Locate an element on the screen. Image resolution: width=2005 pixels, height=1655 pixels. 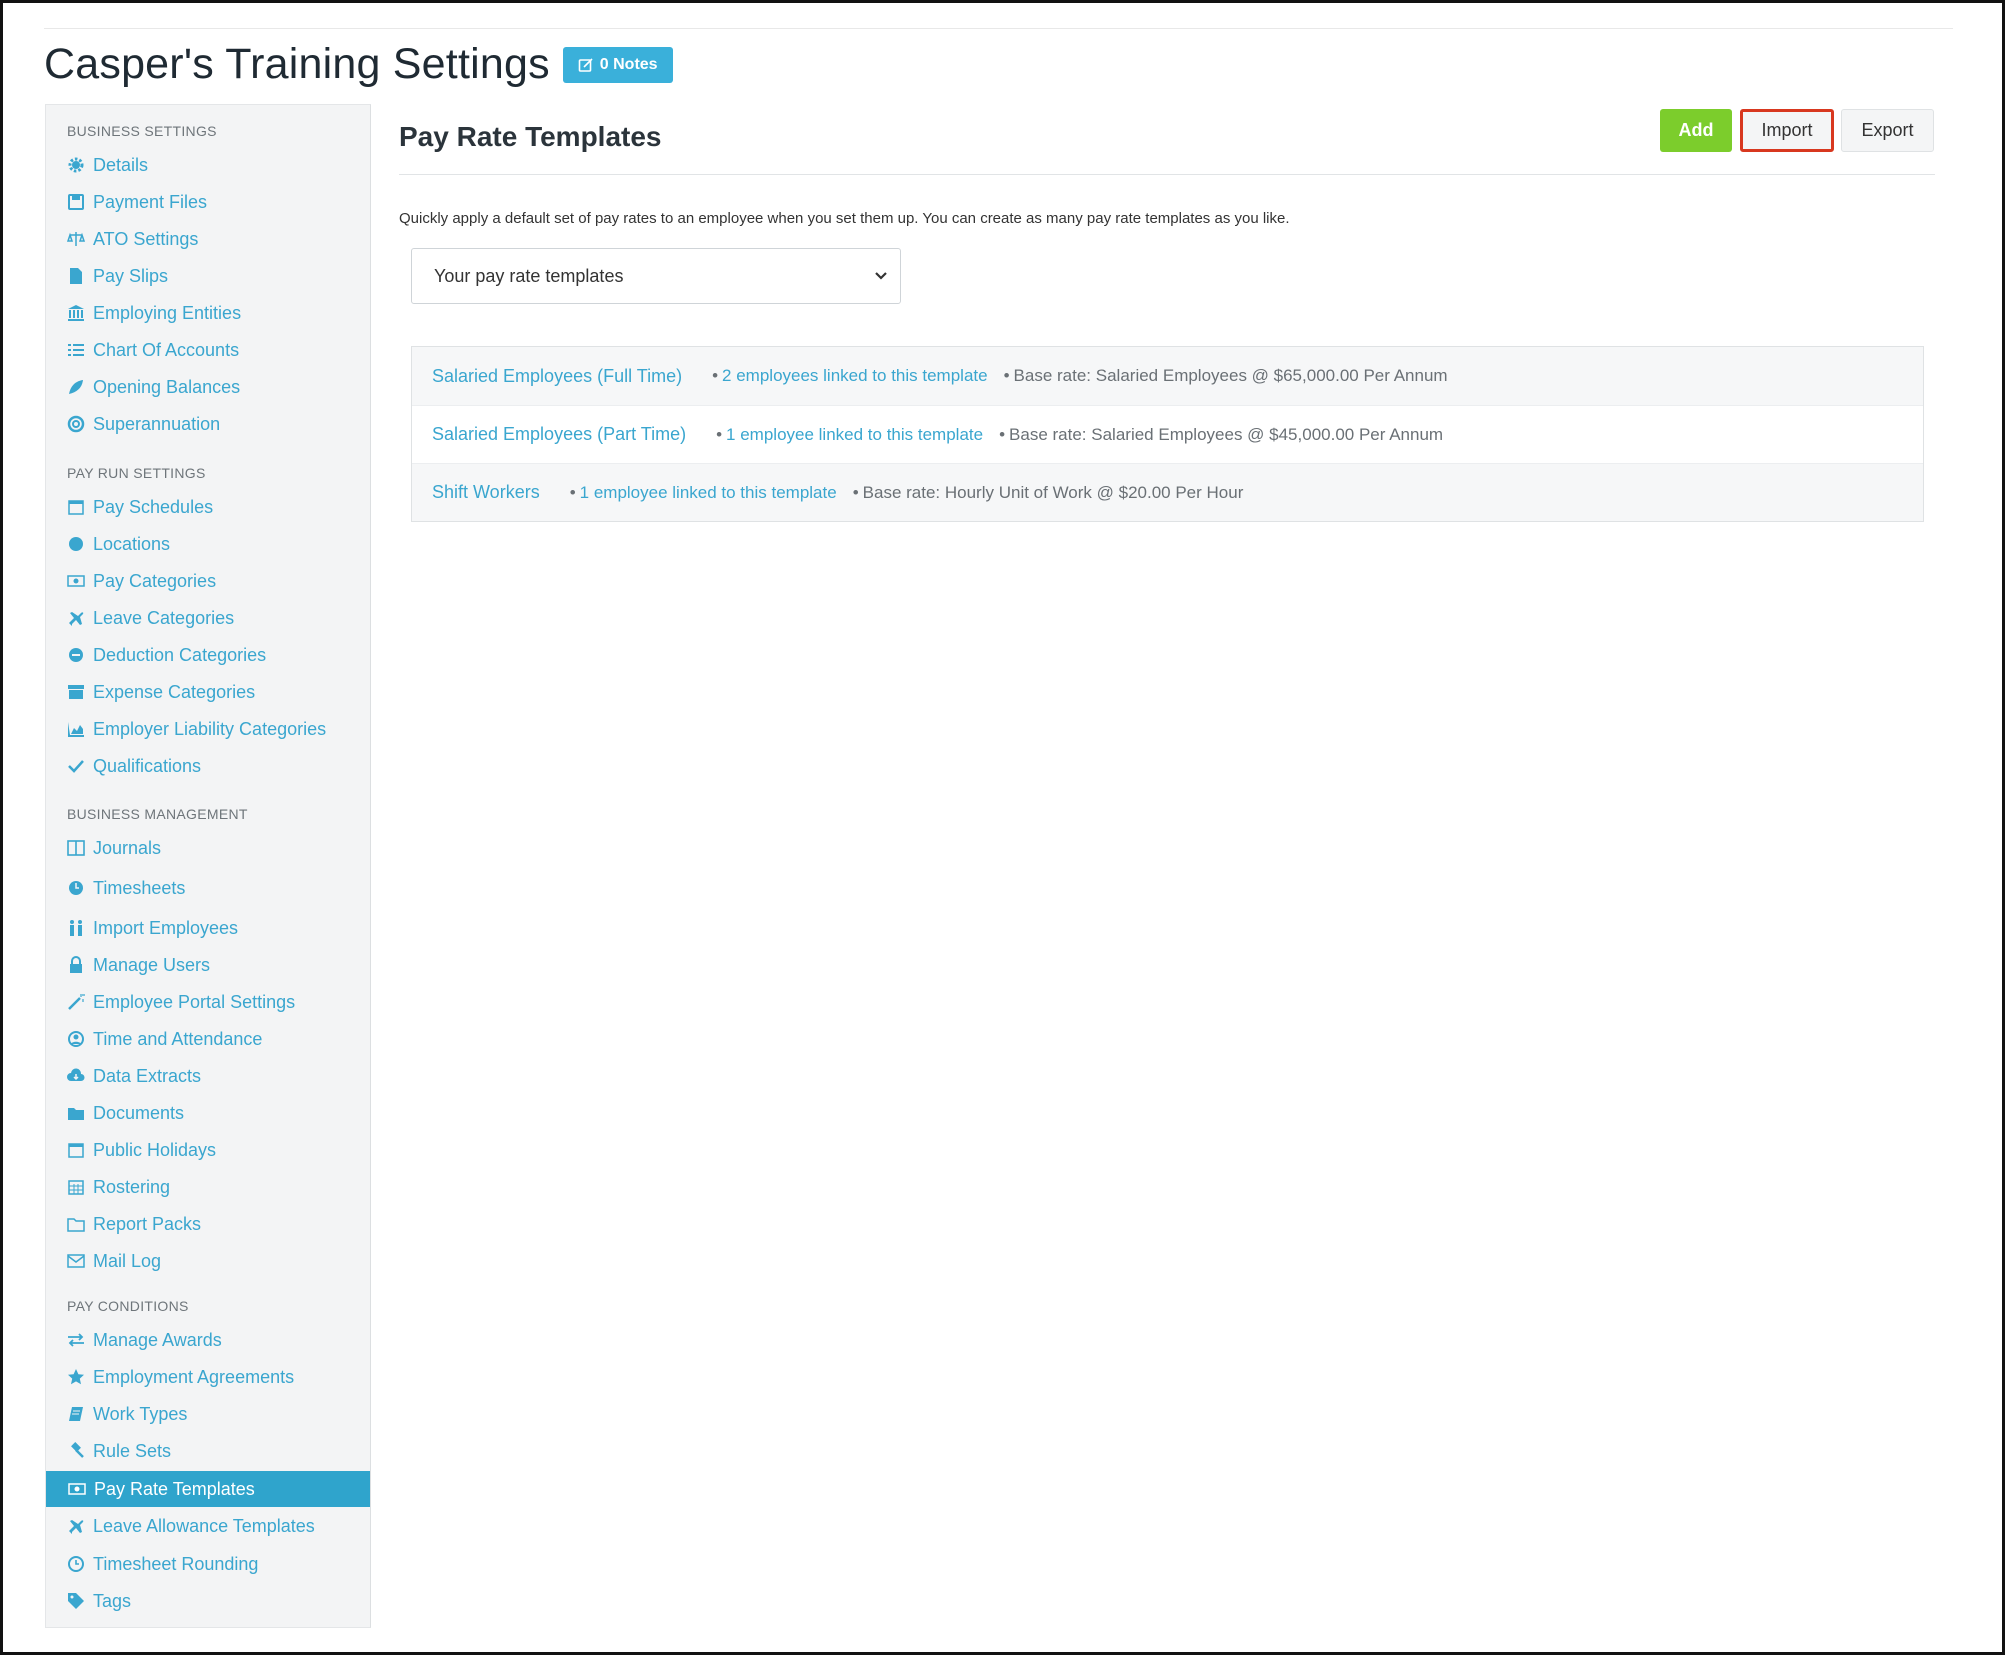
sidebar-item-public-holidays: Public Holidays is located at coordinates (208, 1150).